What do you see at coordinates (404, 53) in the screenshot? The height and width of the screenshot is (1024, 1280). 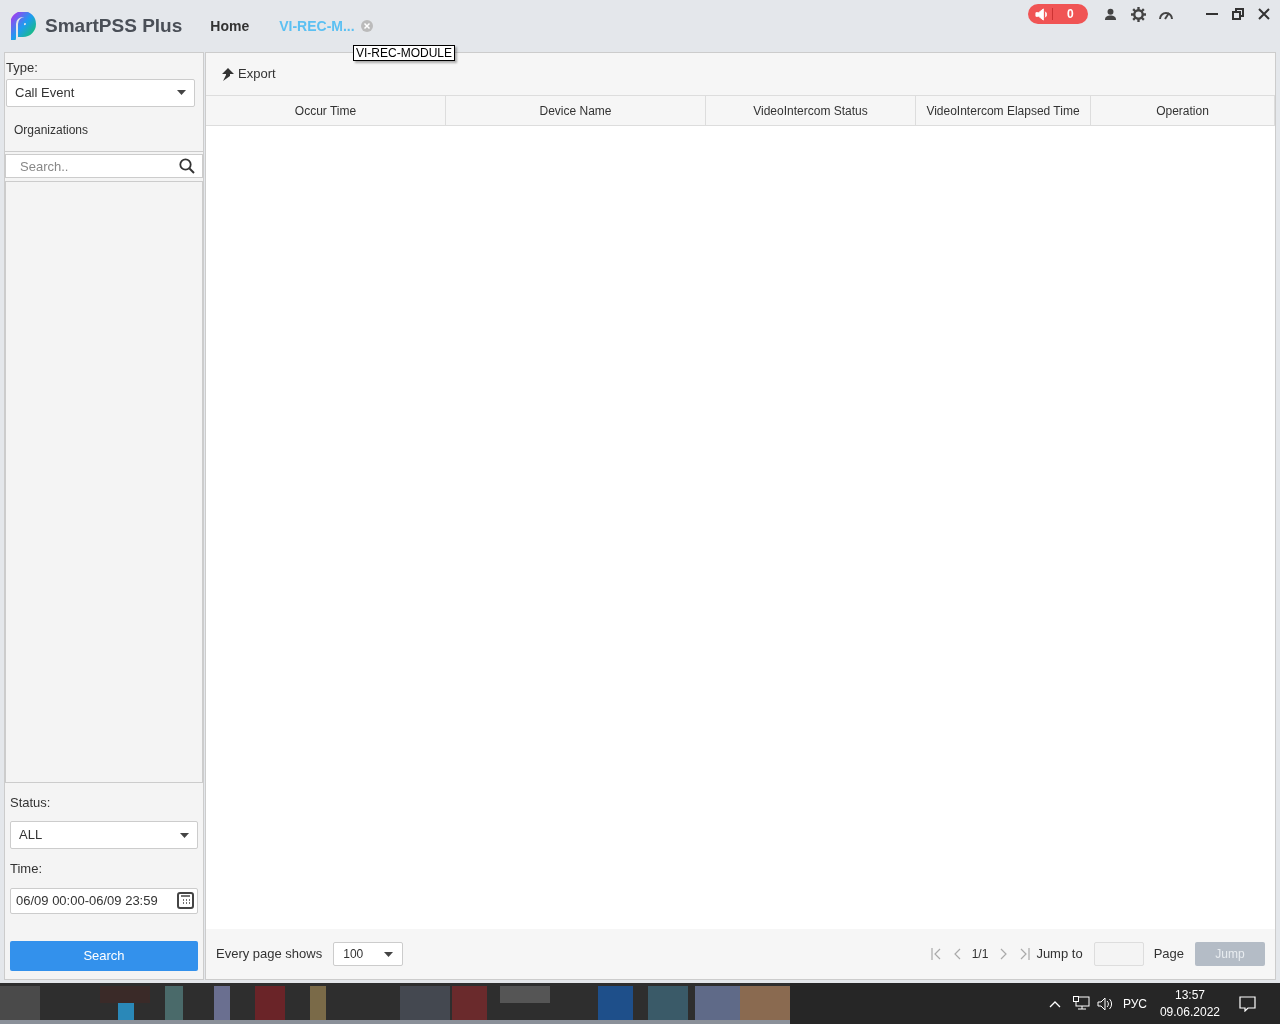 I see `tooltip: VI-REC-MODULE` at bounding box center [404, 53].